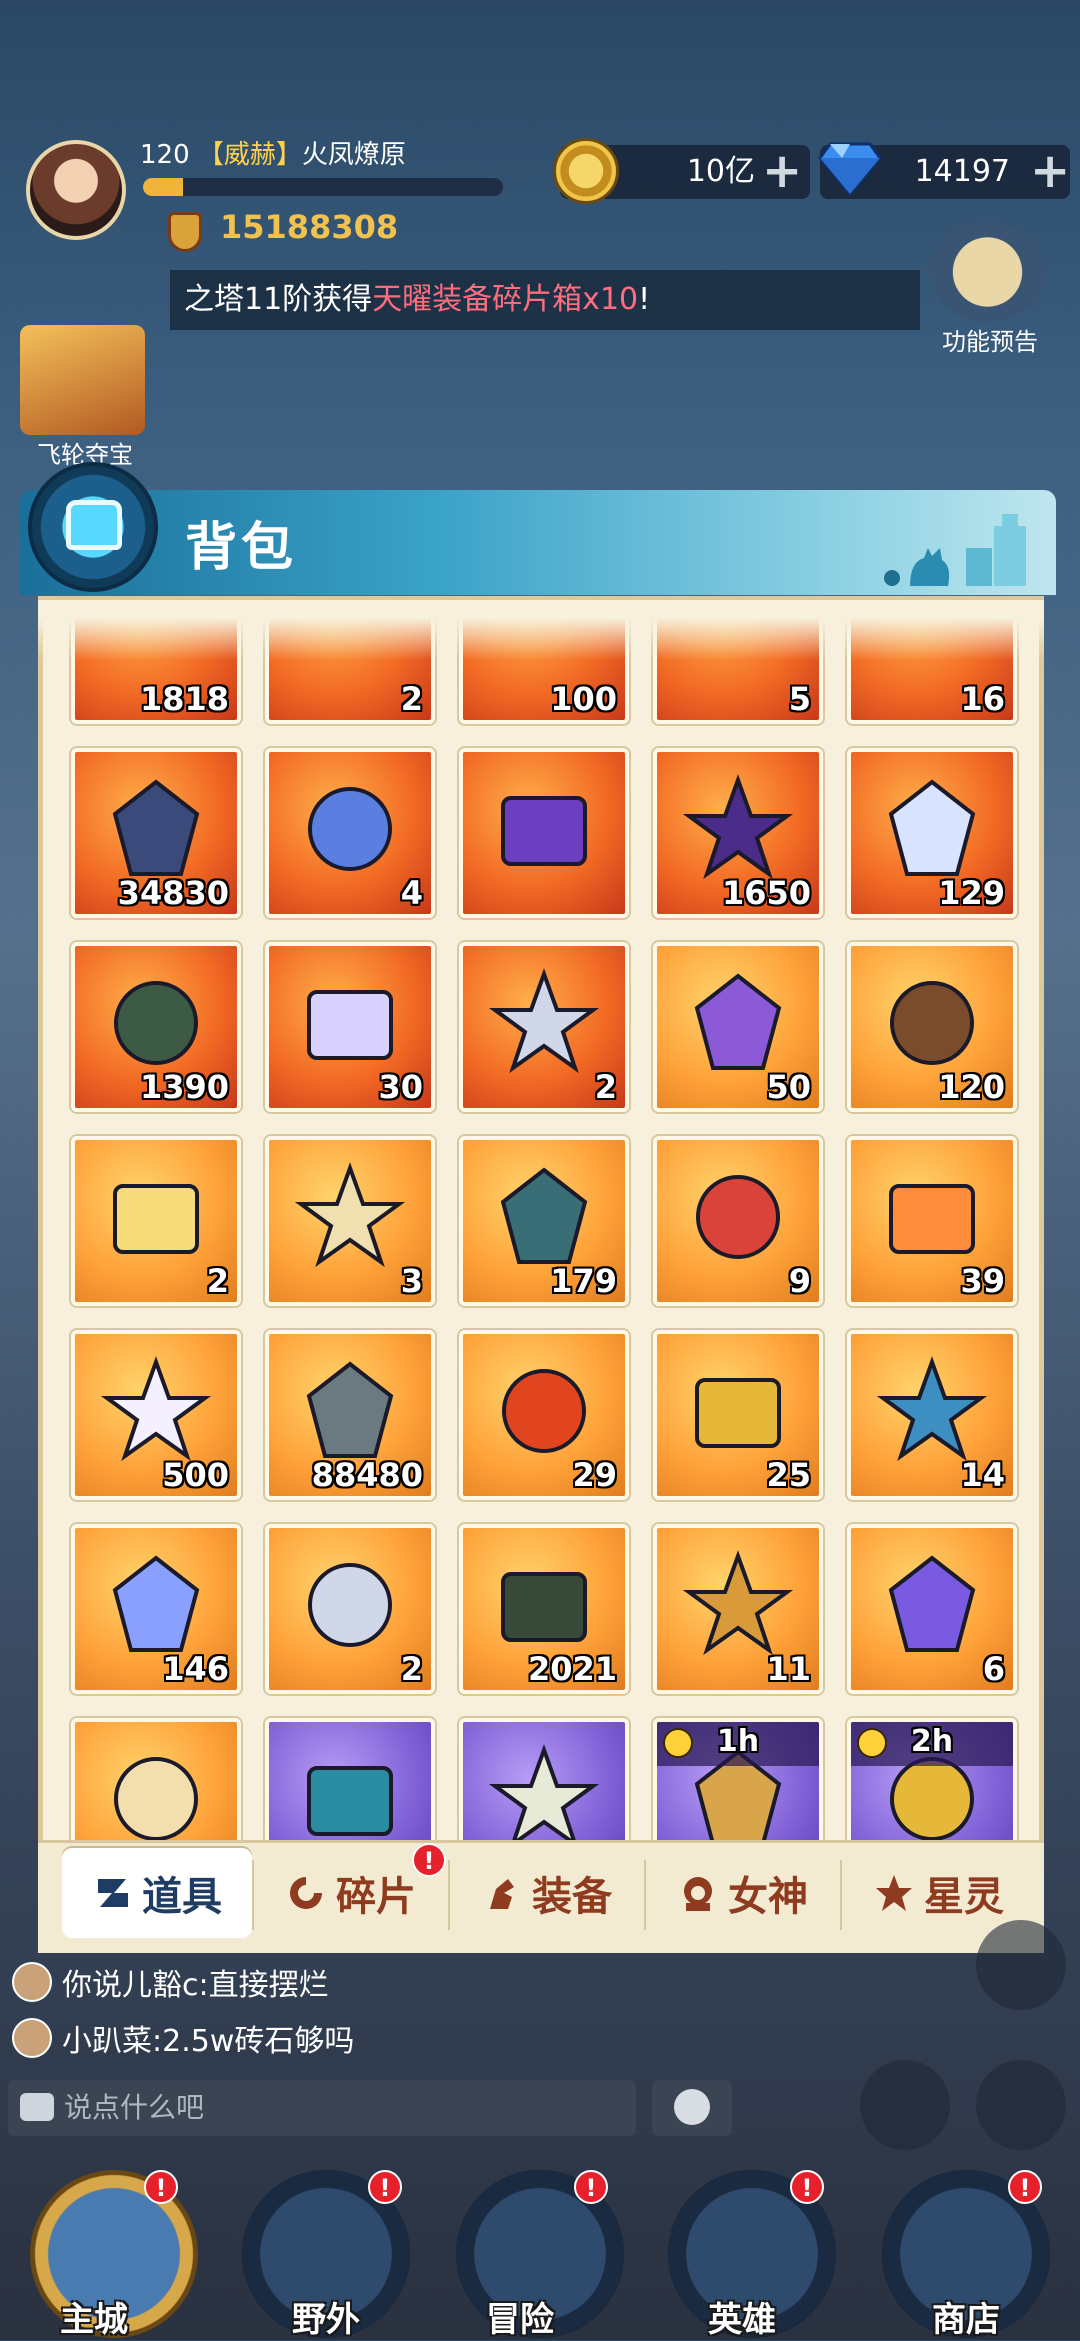 This screenshot has width=1080, height=2341. I want to click on tab-equipment: 装备, so click(547, 1893).